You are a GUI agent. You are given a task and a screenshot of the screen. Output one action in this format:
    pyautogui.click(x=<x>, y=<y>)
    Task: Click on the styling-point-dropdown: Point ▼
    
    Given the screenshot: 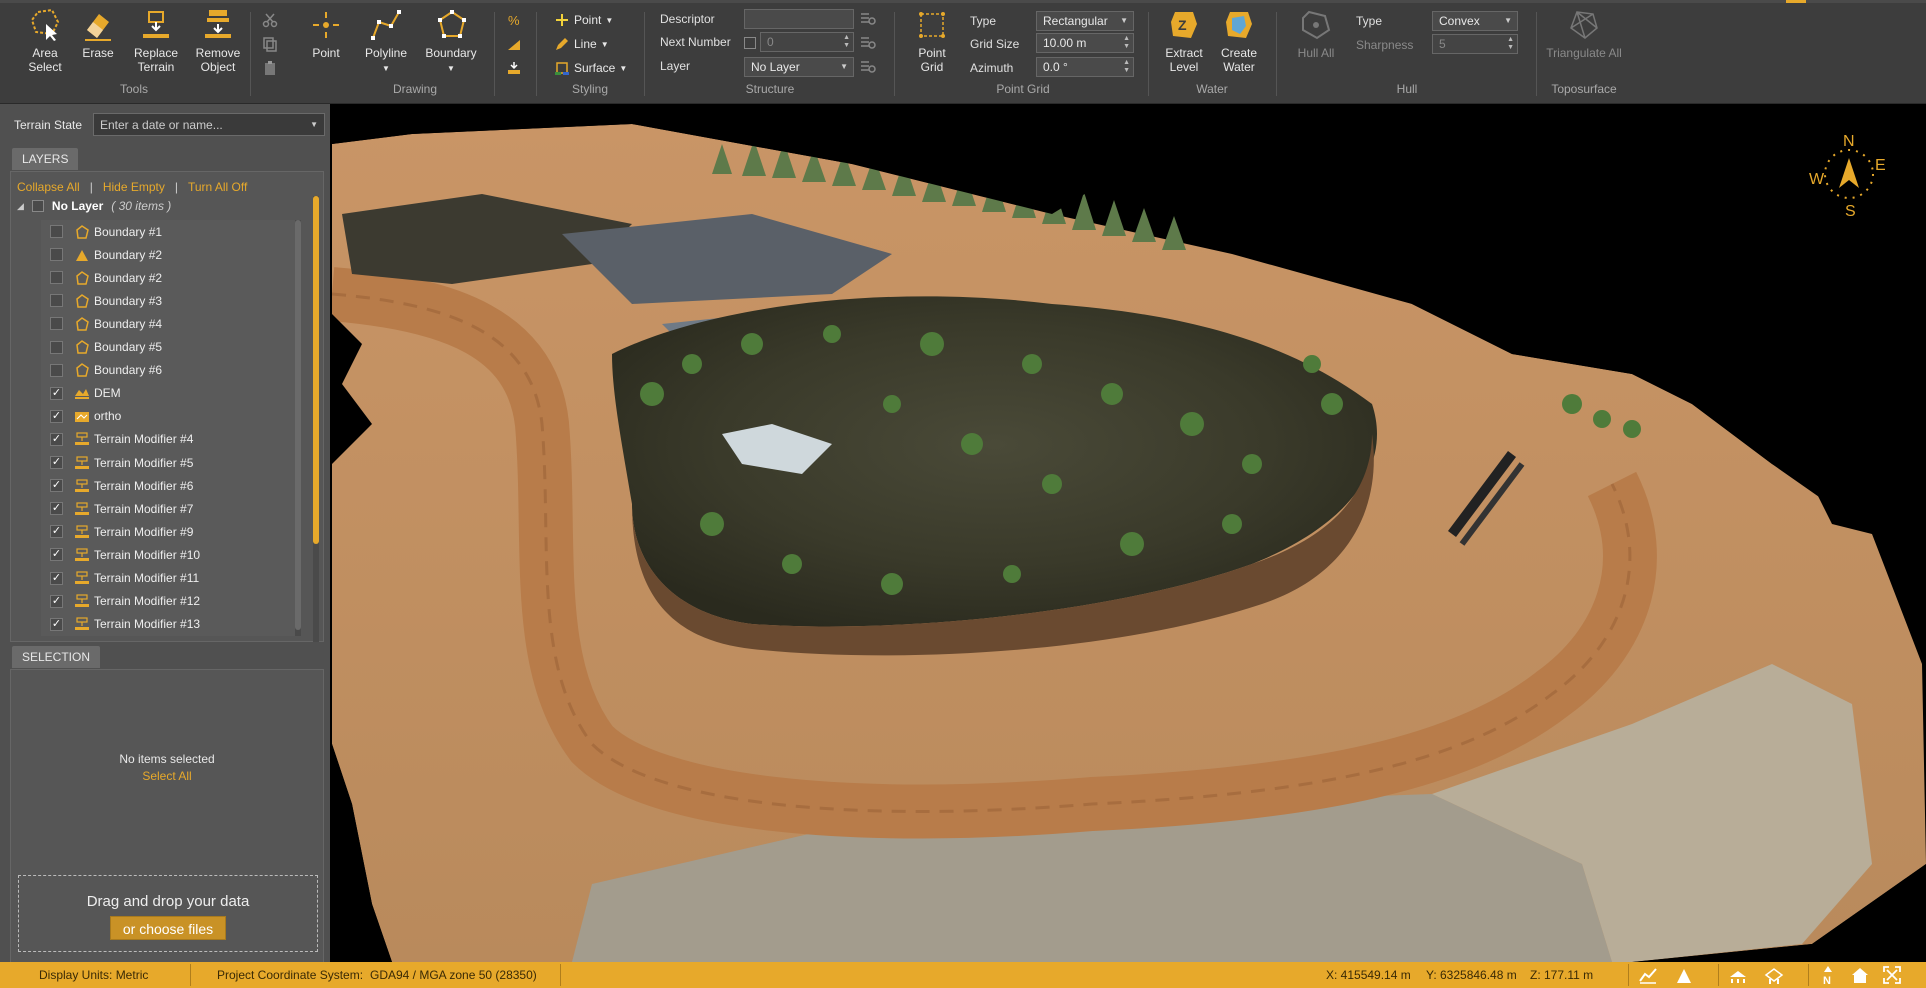 What is the action you would take?
    pyautogui.click(x=583, y=20)
    